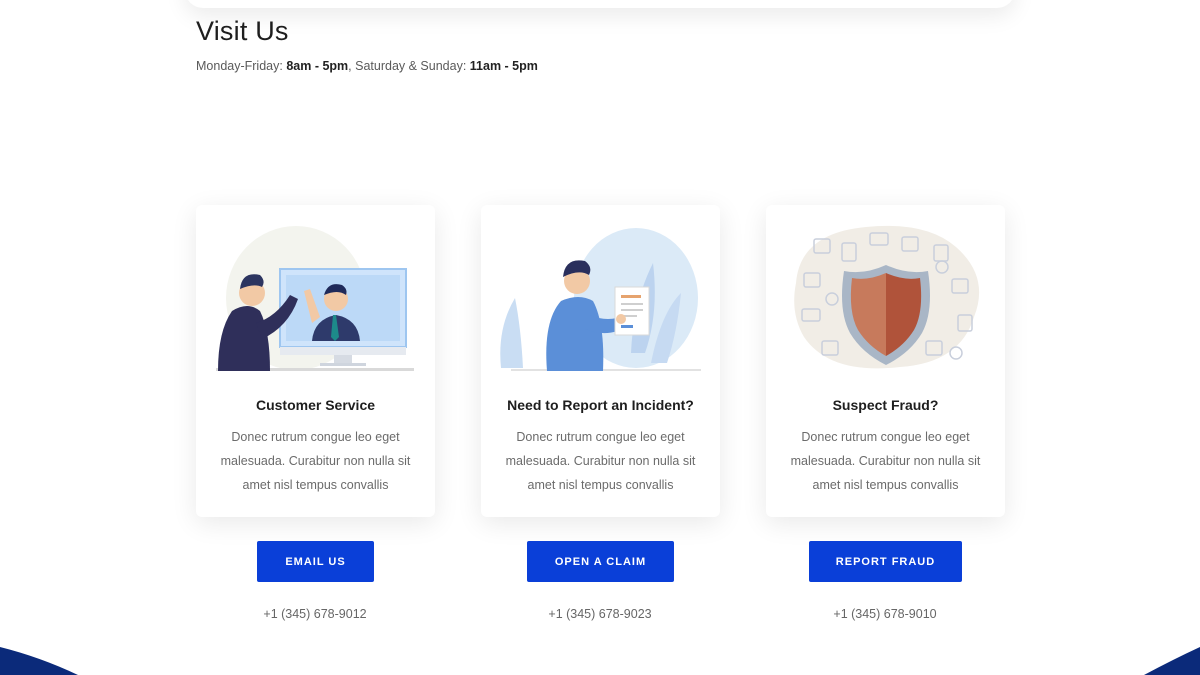  What do you see at coordinates (600, 4) in the screenshot?
I see `header-shadow-bar` at bounding box center [600, 4].